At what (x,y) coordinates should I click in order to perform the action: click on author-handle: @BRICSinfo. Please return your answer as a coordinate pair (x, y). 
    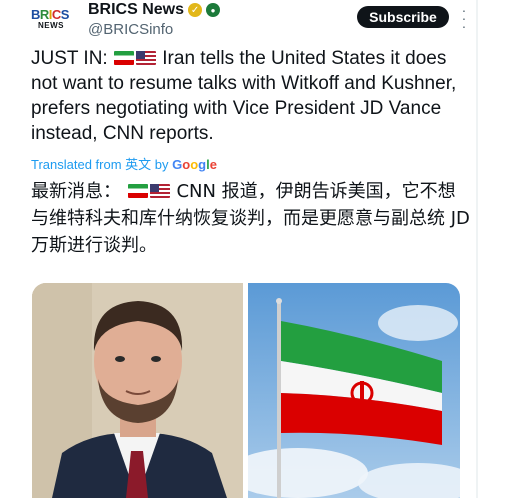
    Looking at the image, I should click on (130, 29).